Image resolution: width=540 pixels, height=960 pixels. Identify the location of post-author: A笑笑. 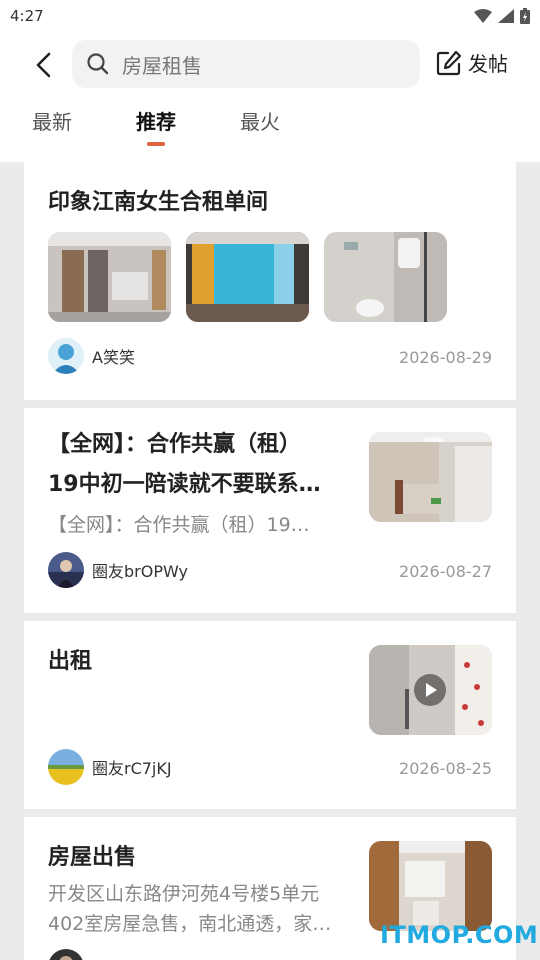
(91, 356).